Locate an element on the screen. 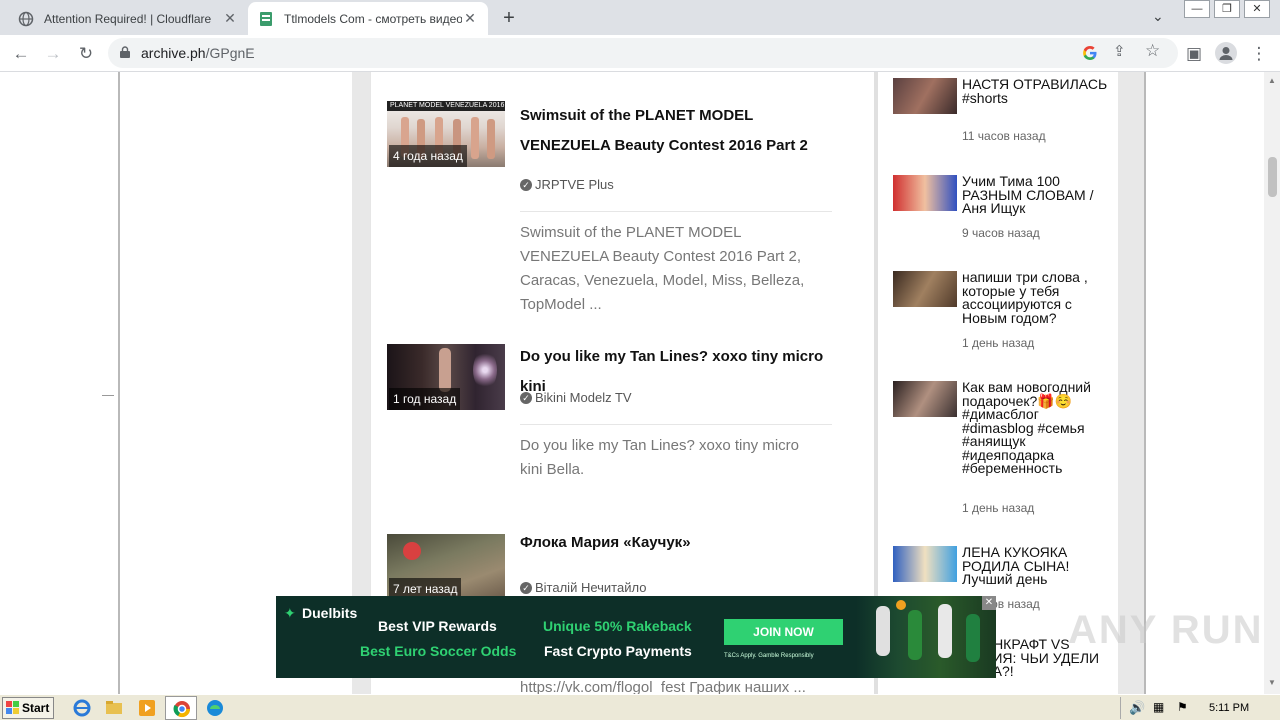 The height and width of the screenshot is (720, 1280). sidebar-video-title: НАСТЯ ОТРАВИЛАСЬ #shorts is located at coordinates (1035, 91).